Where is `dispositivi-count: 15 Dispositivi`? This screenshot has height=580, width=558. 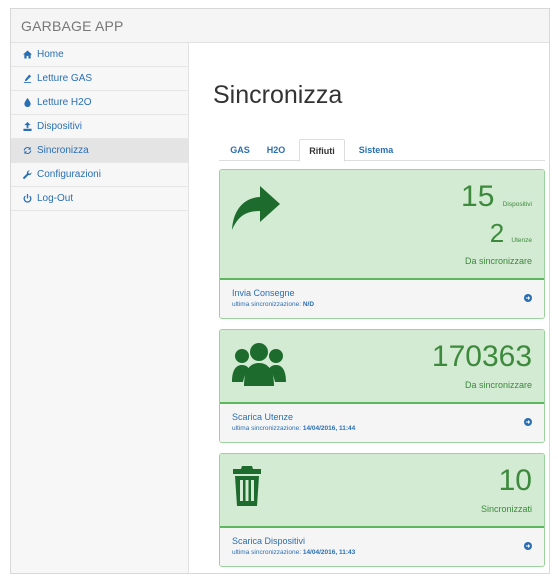
dispositivi-count: 15 Dispositivi is located at coordinates (496, 196).